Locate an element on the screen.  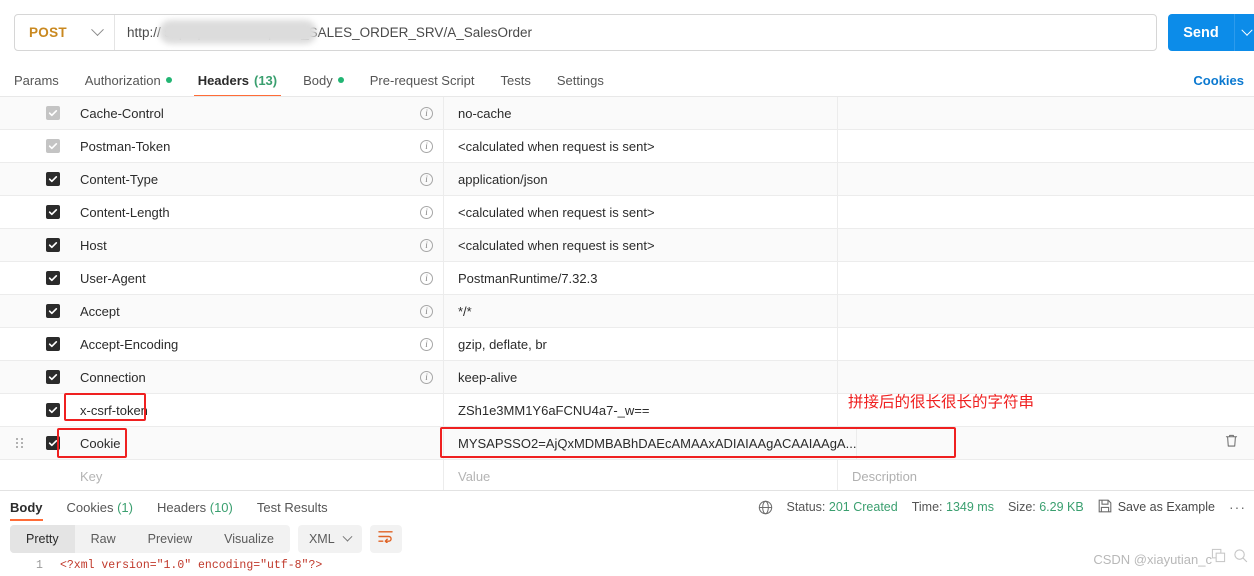
header-key-cell: Content-Length i is located at coordinates (255, 212).